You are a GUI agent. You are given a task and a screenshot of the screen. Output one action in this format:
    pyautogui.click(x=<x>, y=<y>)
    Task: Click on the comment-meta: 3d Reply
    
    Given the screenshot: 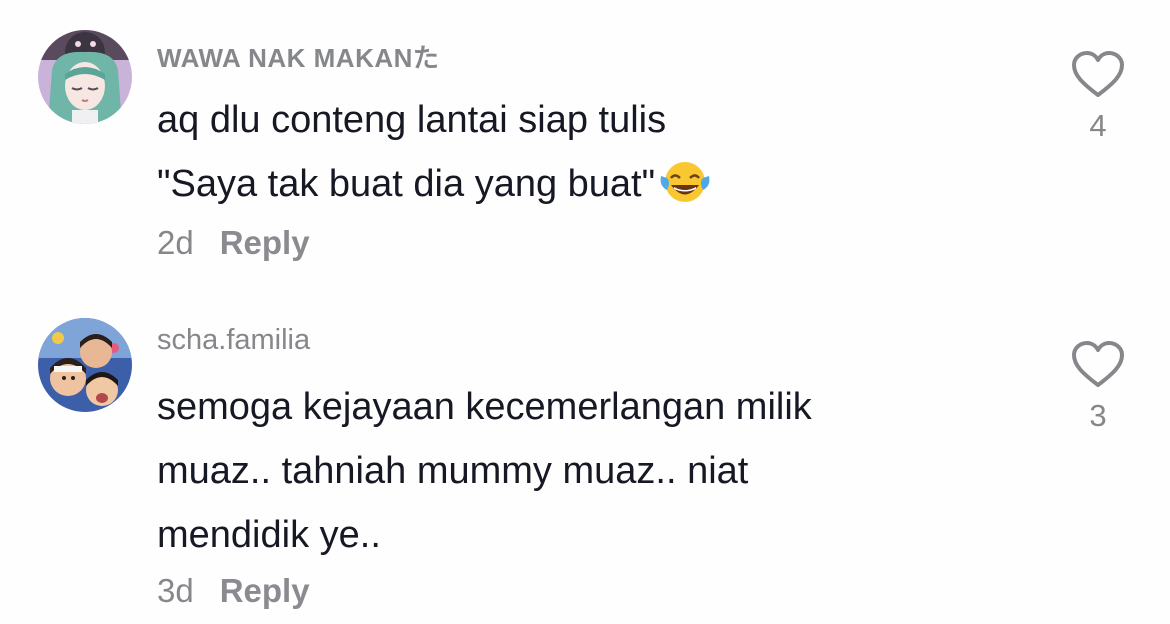 What is the action you would take?
    pyautogui.click(x=233, y=591)
    